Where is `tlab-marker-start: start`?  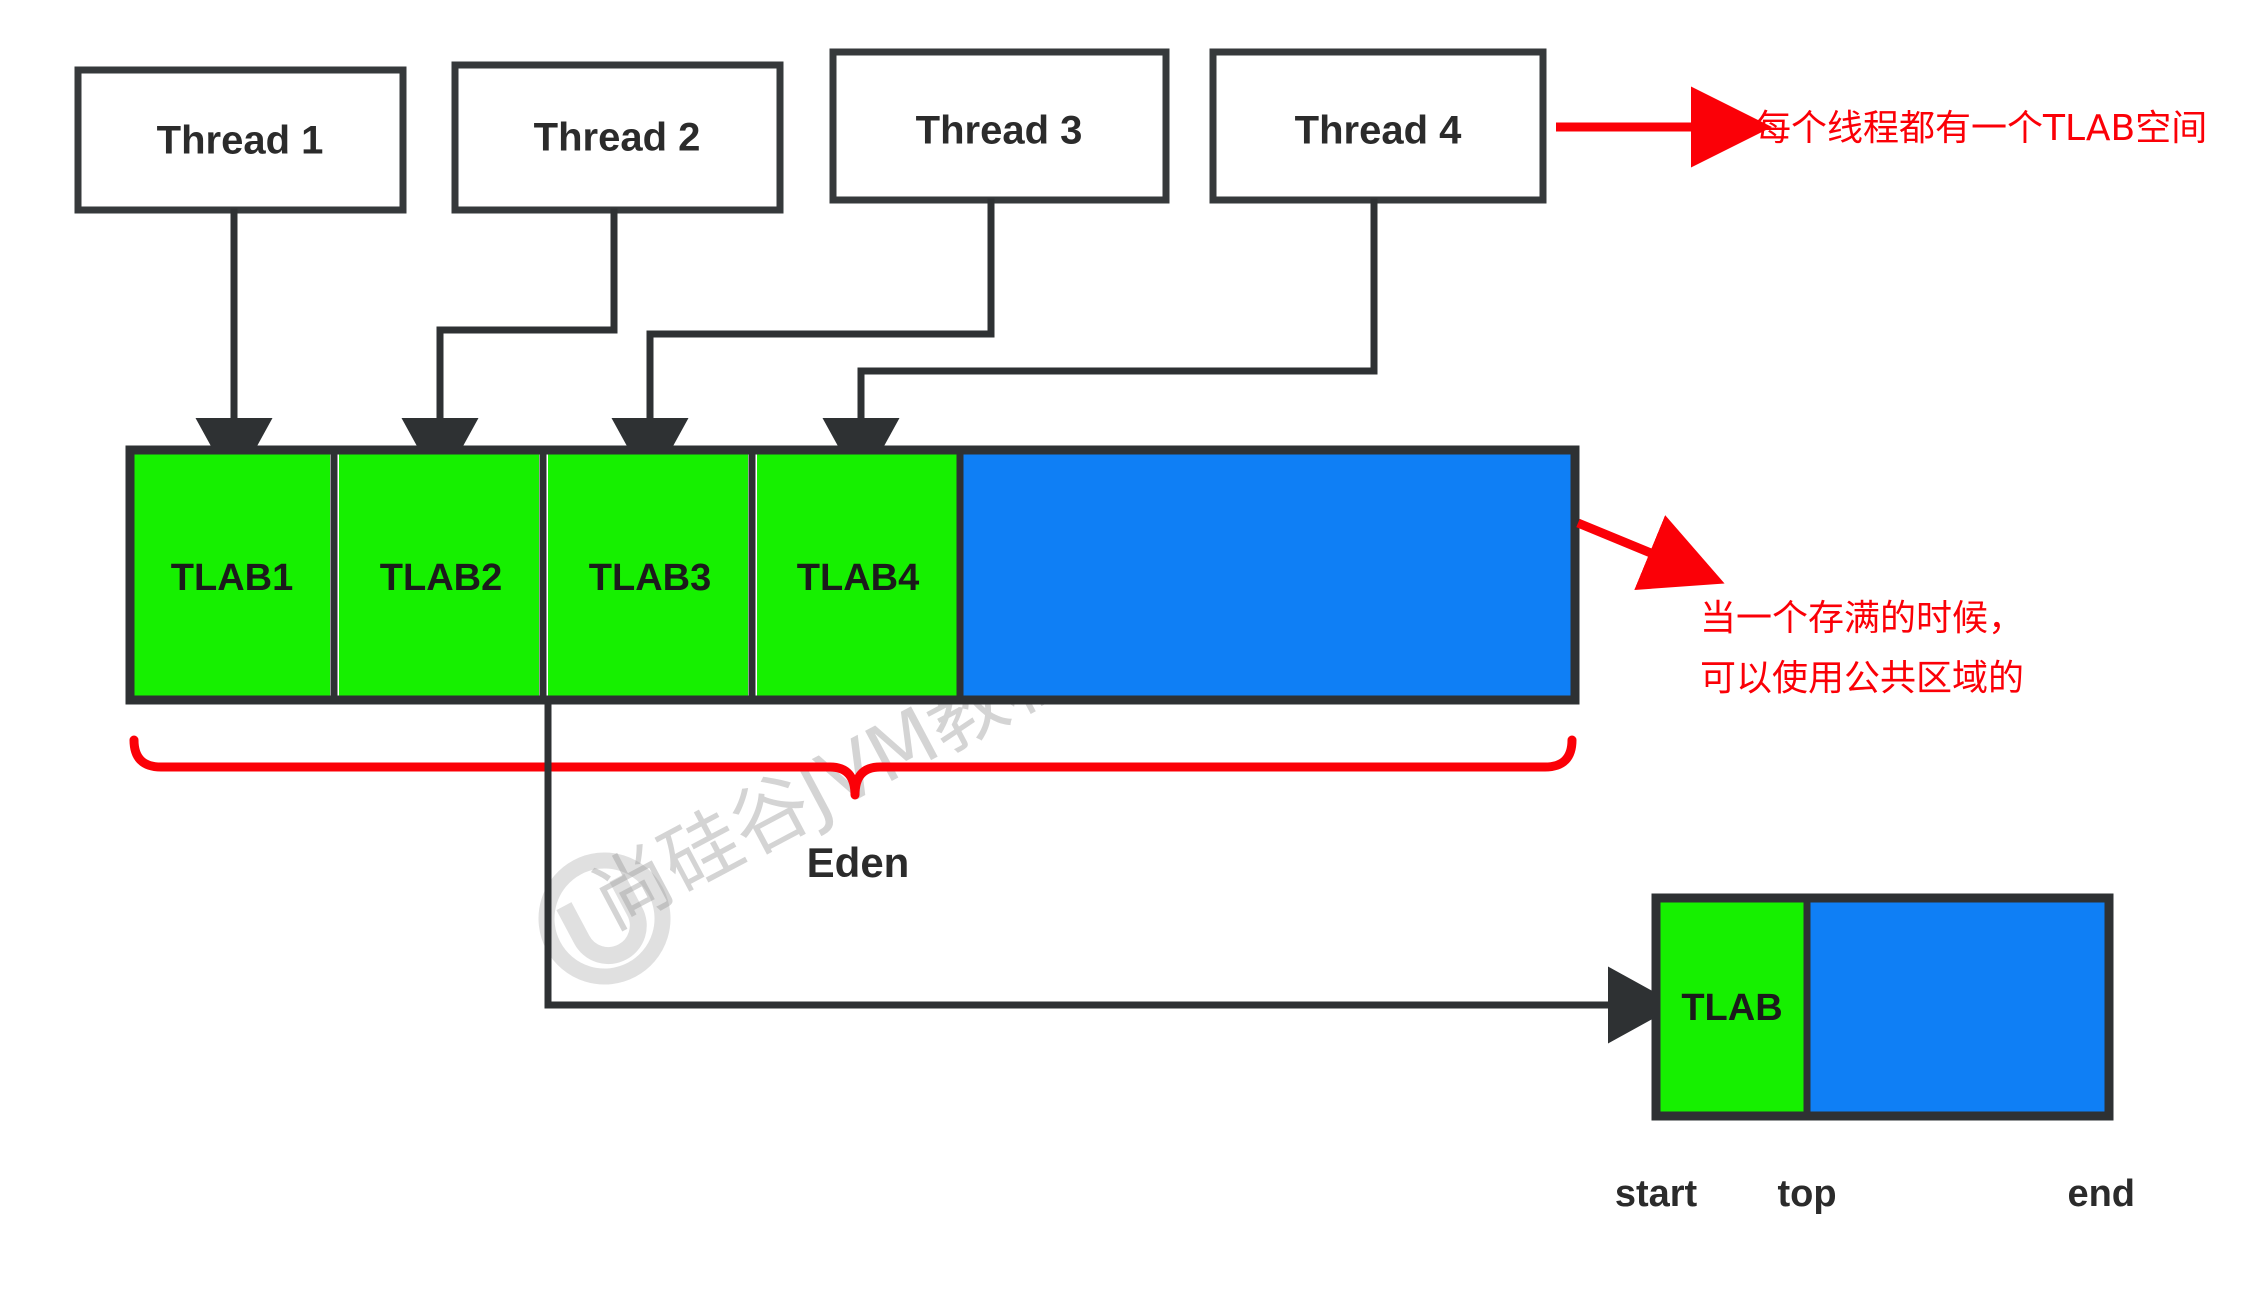
tlab-marker-start: start is located at coordinates (1656, 1194).